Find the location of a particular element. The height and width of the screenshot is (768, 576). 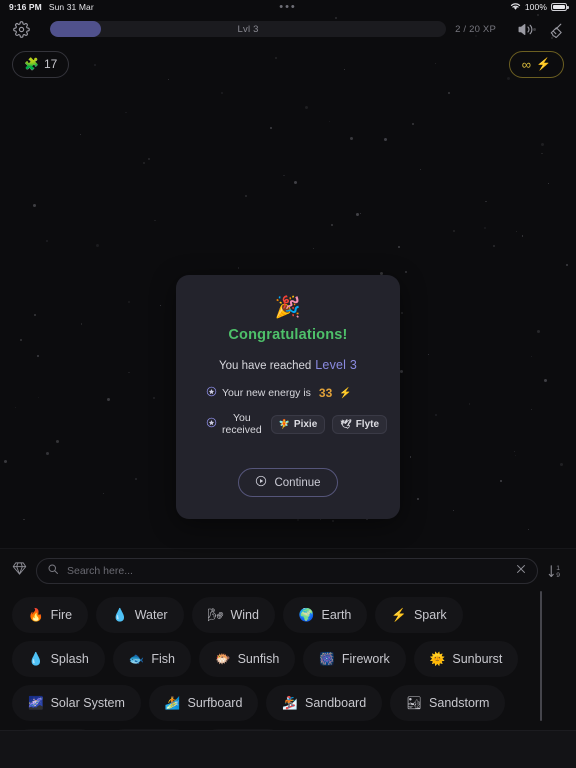

search-input is located at coordinates (287, 571).